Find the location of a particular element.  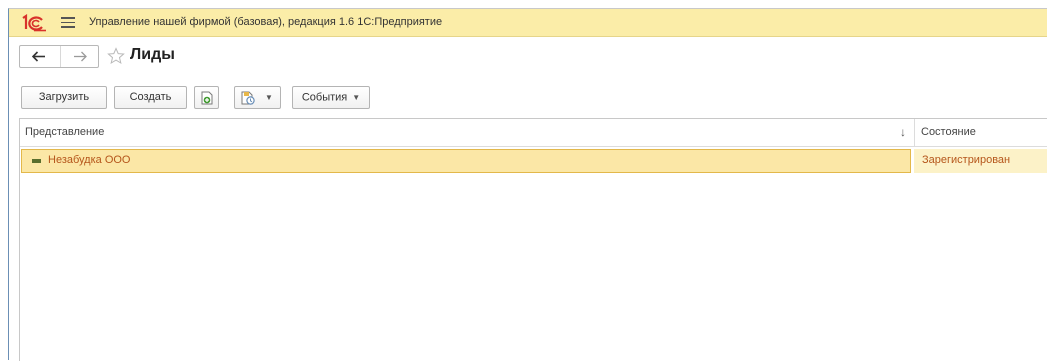

arrow-right-icon is located at coordinates (80, 56).